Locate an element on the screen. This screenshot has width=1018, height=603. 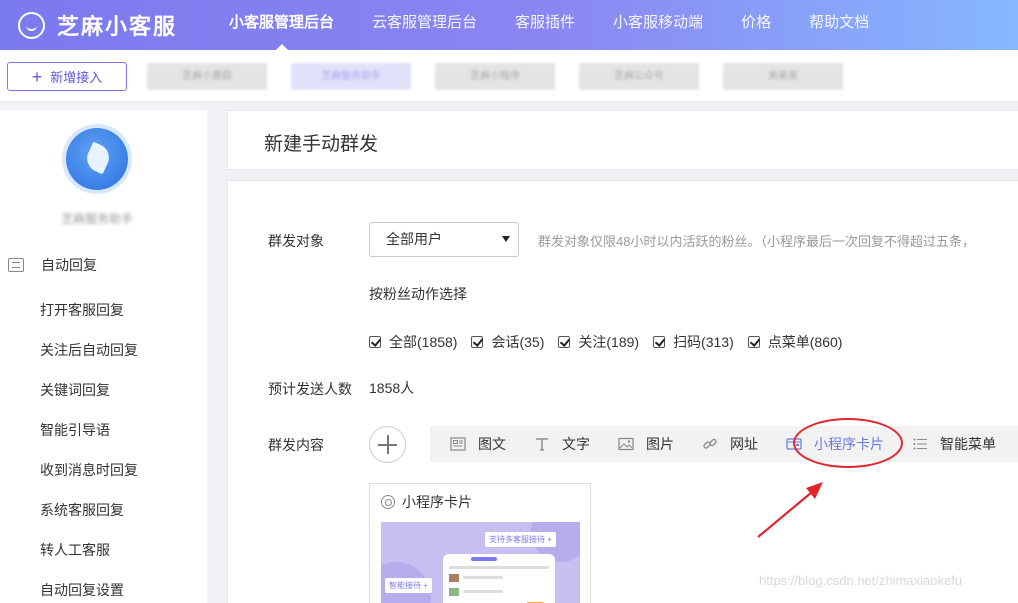
miniprogram-card-preview: 小程序卡片 支持多客服接待 + 智能接待 + is located at coordinates (480, 543).